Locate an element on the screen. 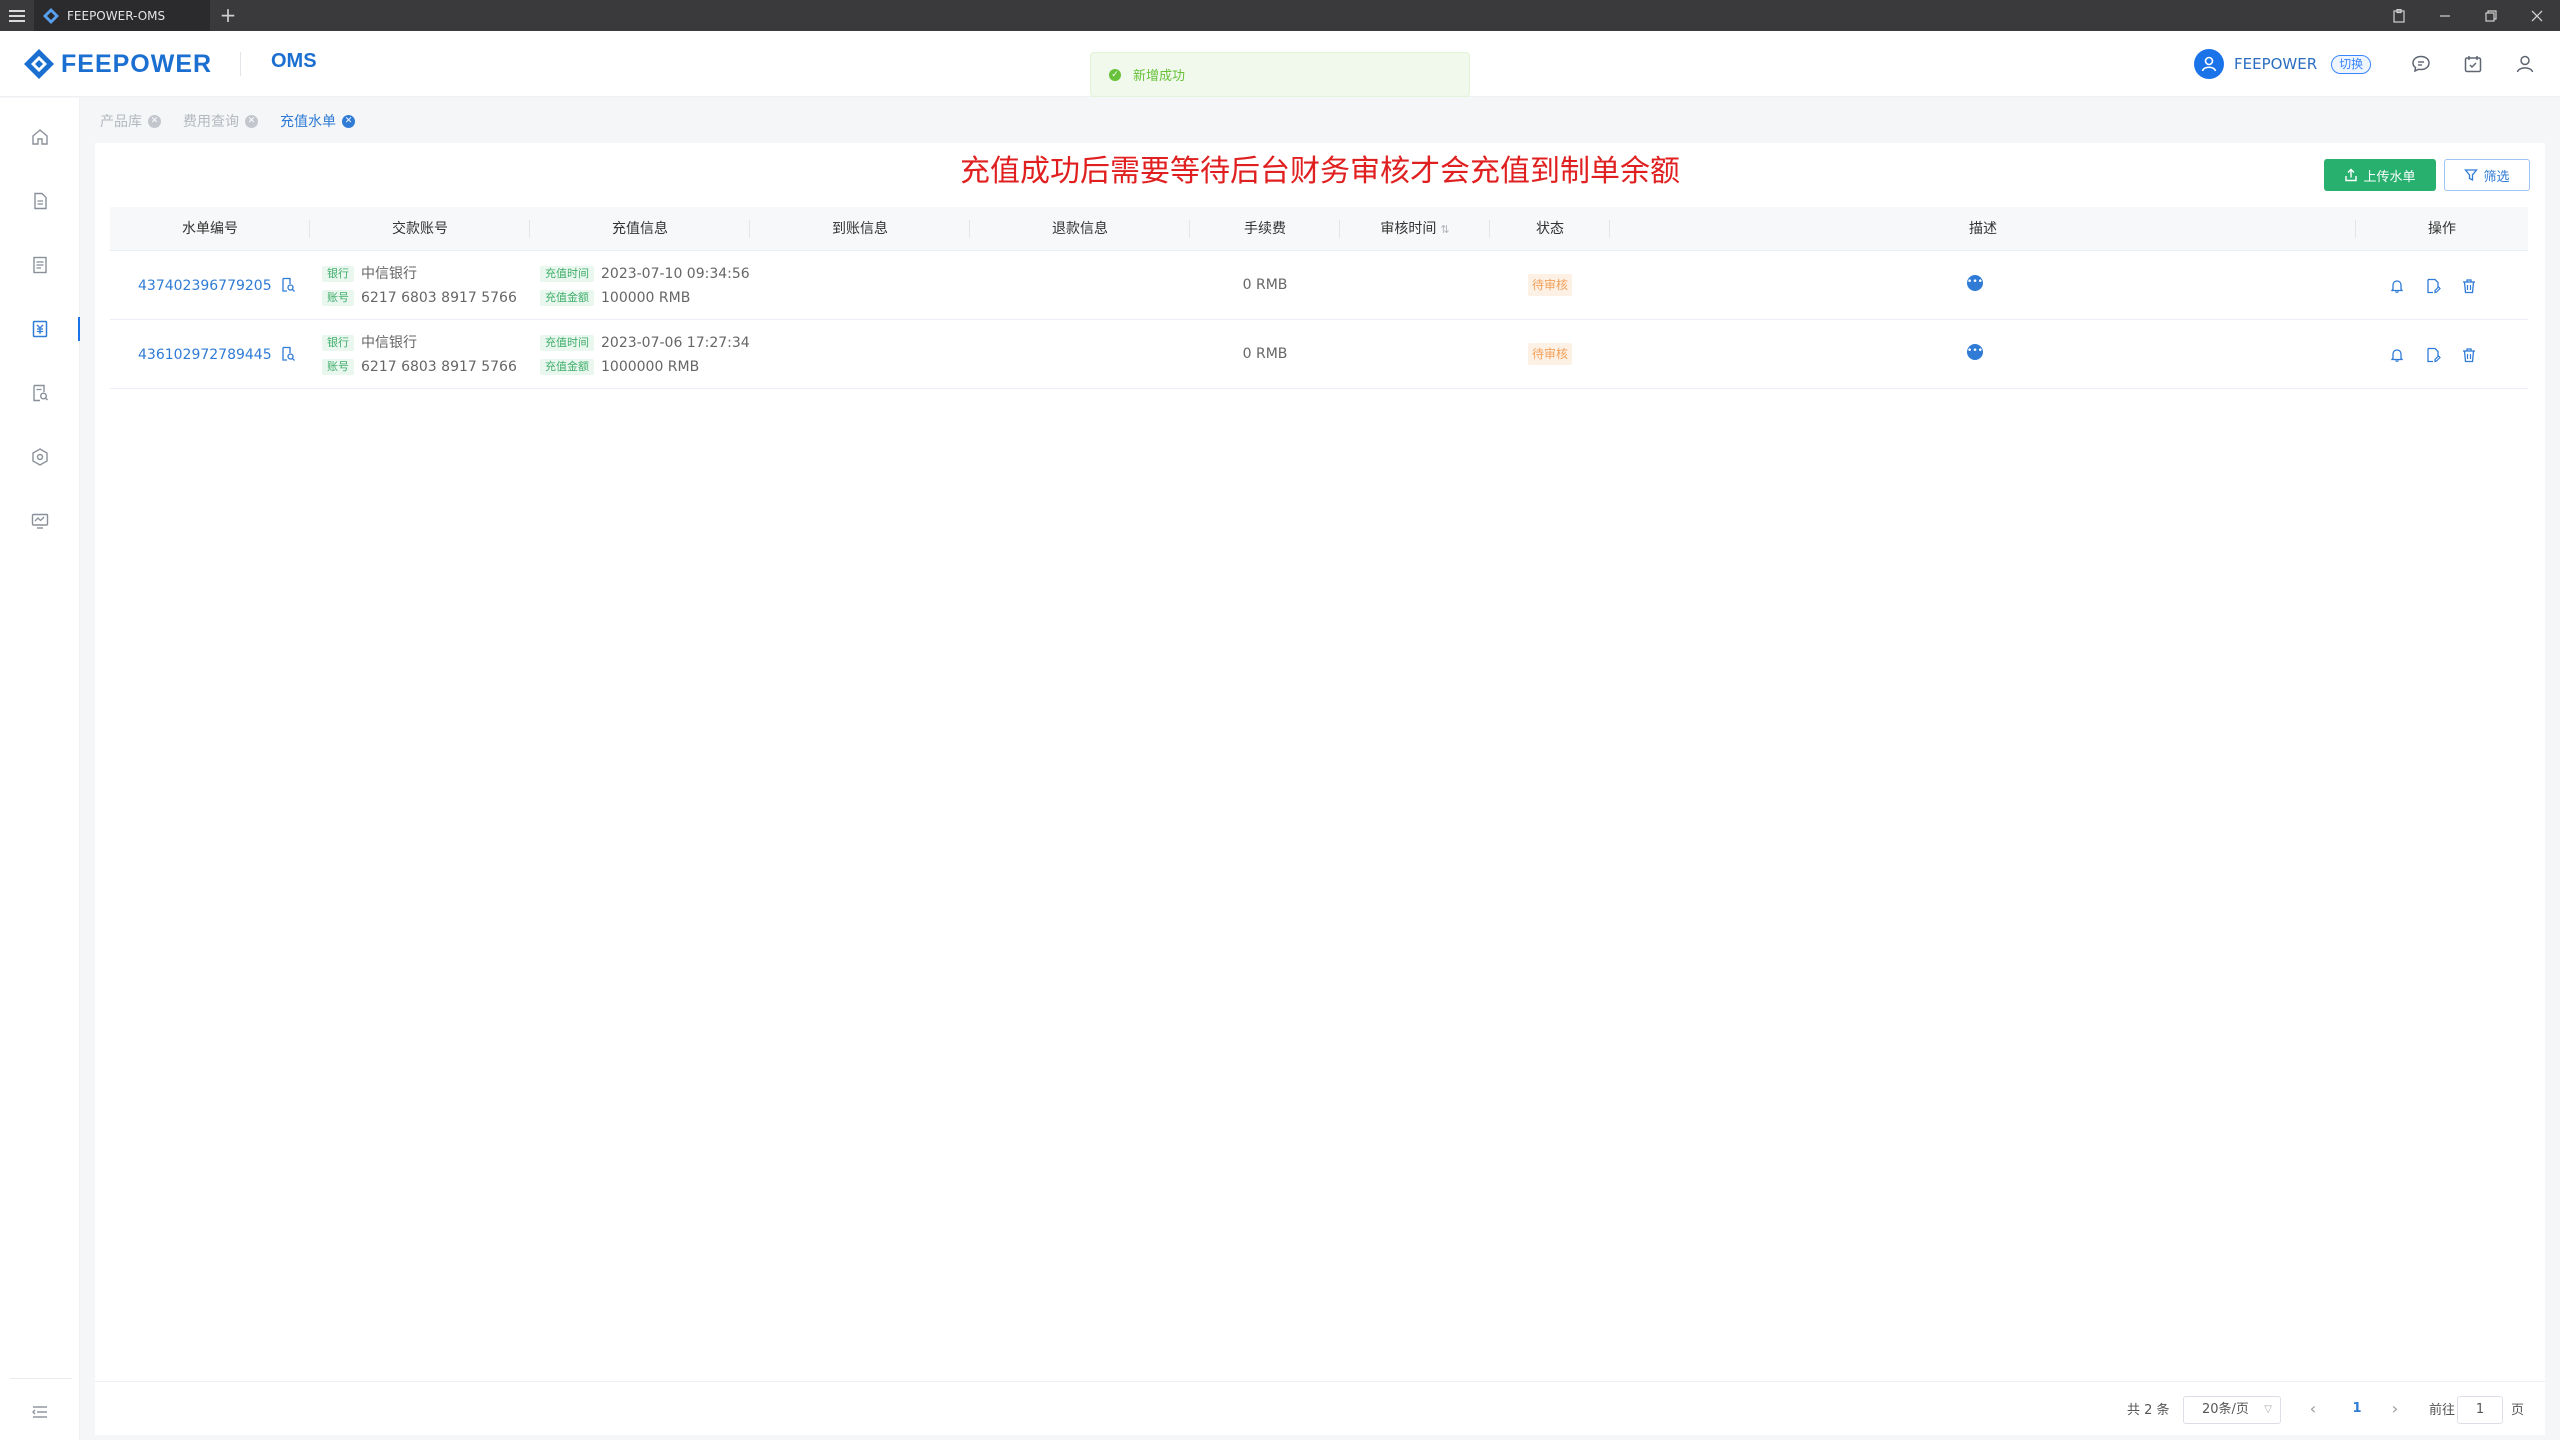 The image size is (2560, 1440). goto-page-input: 1 is located at coordinates (2480, 1410).